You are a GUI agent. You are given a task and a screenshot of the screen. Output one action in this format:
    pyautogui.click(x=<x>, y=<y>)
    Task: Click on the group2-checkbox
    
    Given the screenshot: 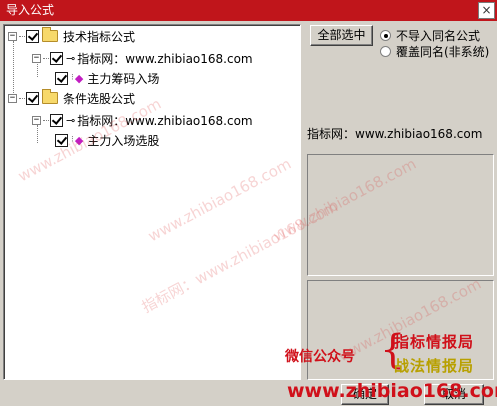 What is the action you would take?
    pyautogui.click(x=32, y=98)
    